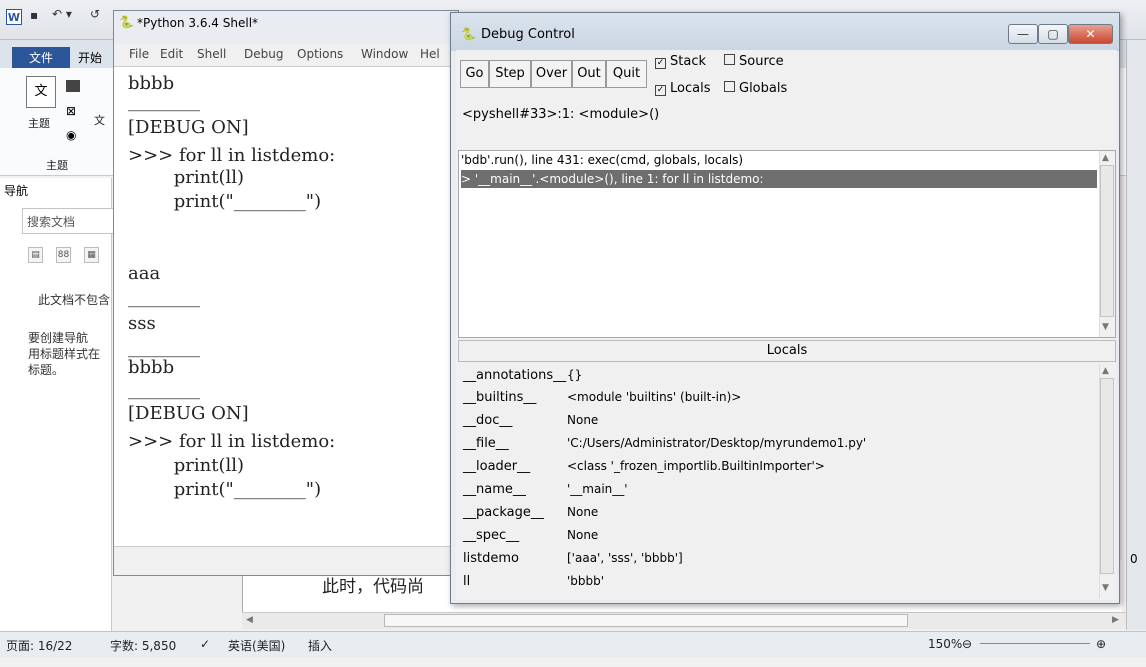 The image size is (1146, 667). Describe the element at coordinates (171, 54) in the screenshot. I see `menu-edit: Edit` at that location.